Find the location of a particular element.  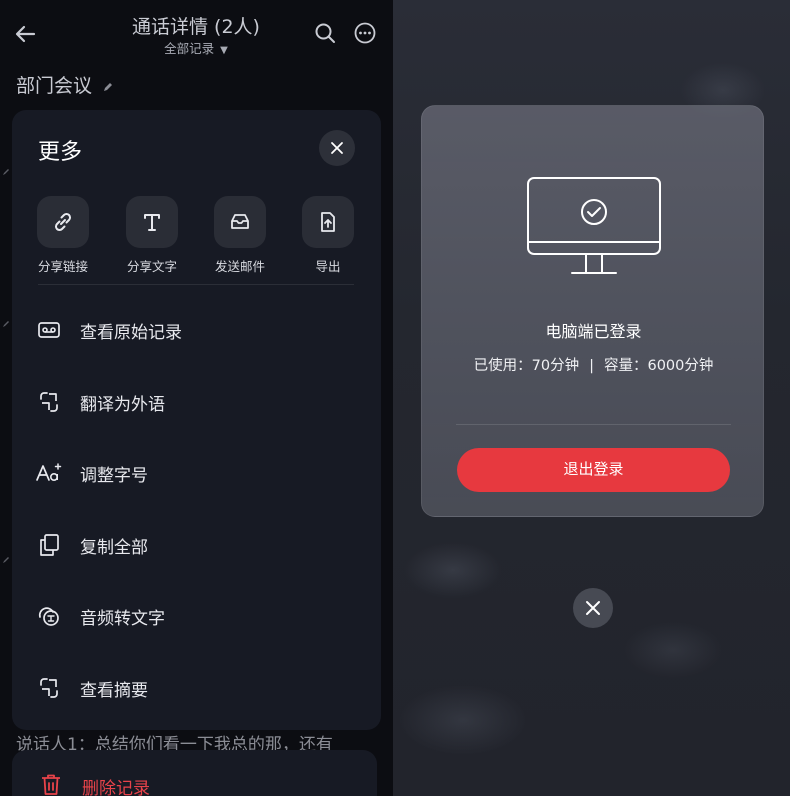

caret-down-icon: ▼ is located at coordinates (224, 50).